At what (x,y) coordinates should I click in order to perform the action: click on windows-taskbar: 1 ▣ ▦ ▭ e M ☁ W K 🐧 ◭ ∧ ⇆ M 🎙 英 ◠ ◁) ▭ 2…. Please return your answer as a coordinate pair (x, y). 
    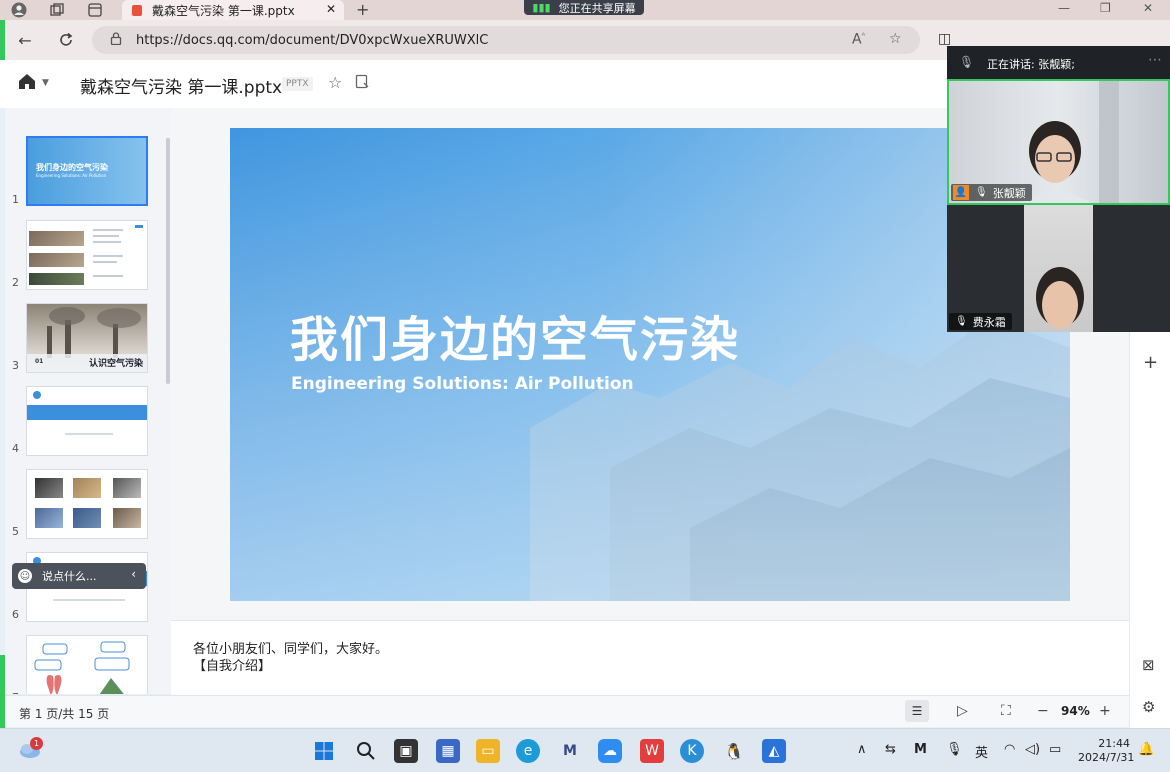
    Looking at the image, I should click on (585, 750).